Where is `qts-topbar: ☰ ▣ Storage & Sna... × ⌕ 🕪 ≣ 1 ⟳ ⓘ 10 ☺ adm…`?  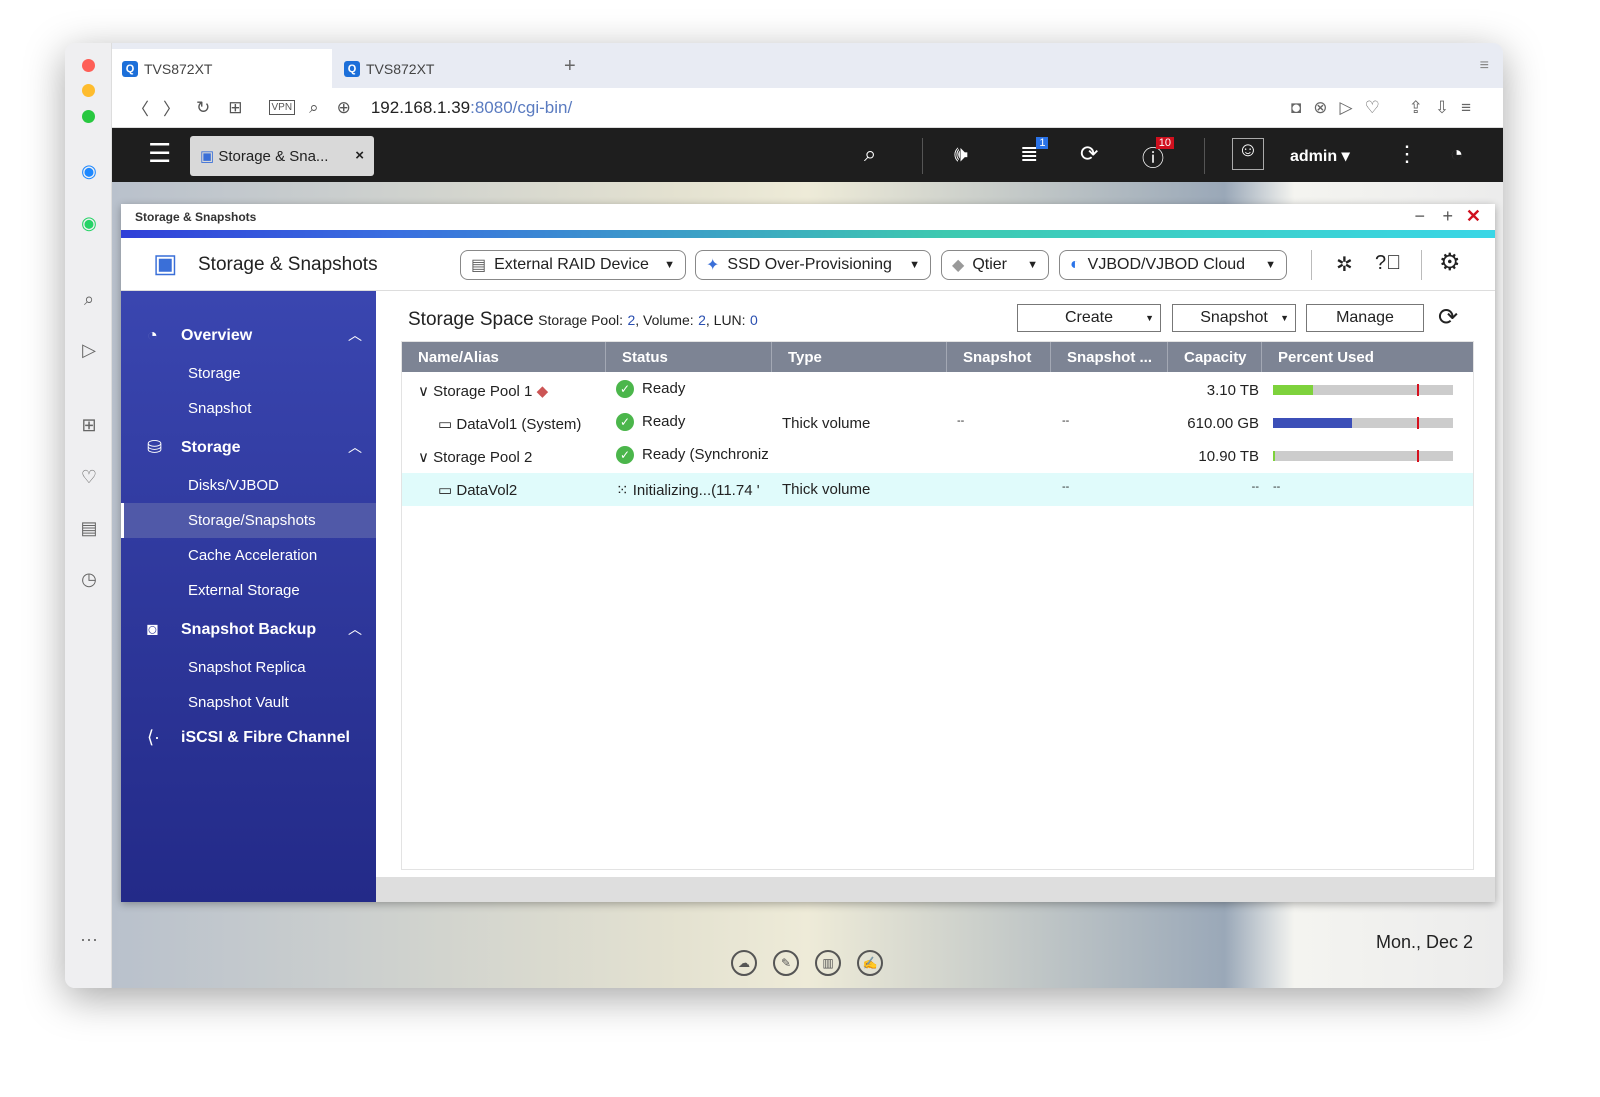
qts-topbar: ☰ ▣ Storage & Sna... × ⌕ 🕪 ≣ 1 ⟳ ⓘ 10 ☺ adm… is located at coordinates (807, 155).